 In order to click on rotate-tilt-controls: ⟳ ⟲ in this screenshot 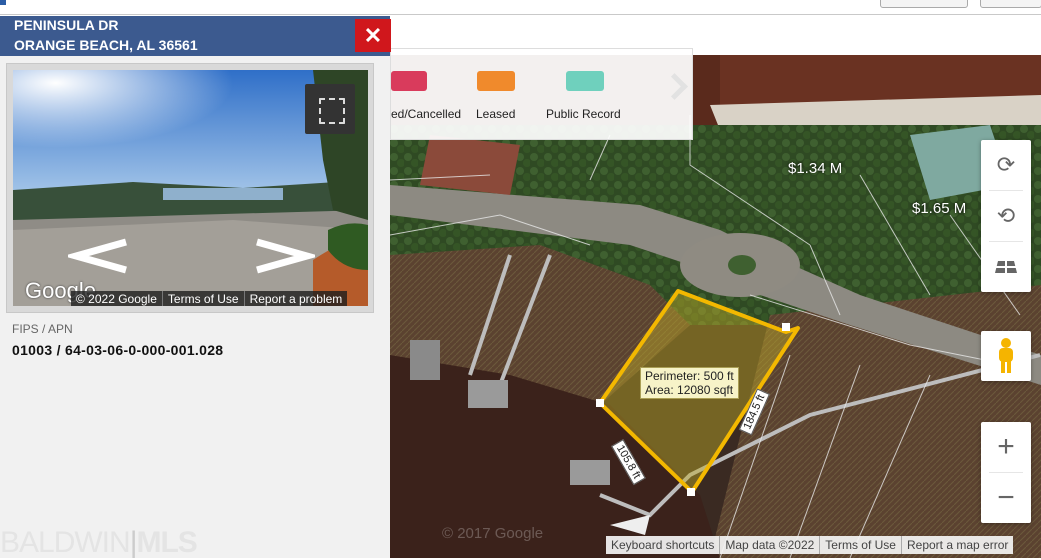, I will do `click(1006, 216)`.